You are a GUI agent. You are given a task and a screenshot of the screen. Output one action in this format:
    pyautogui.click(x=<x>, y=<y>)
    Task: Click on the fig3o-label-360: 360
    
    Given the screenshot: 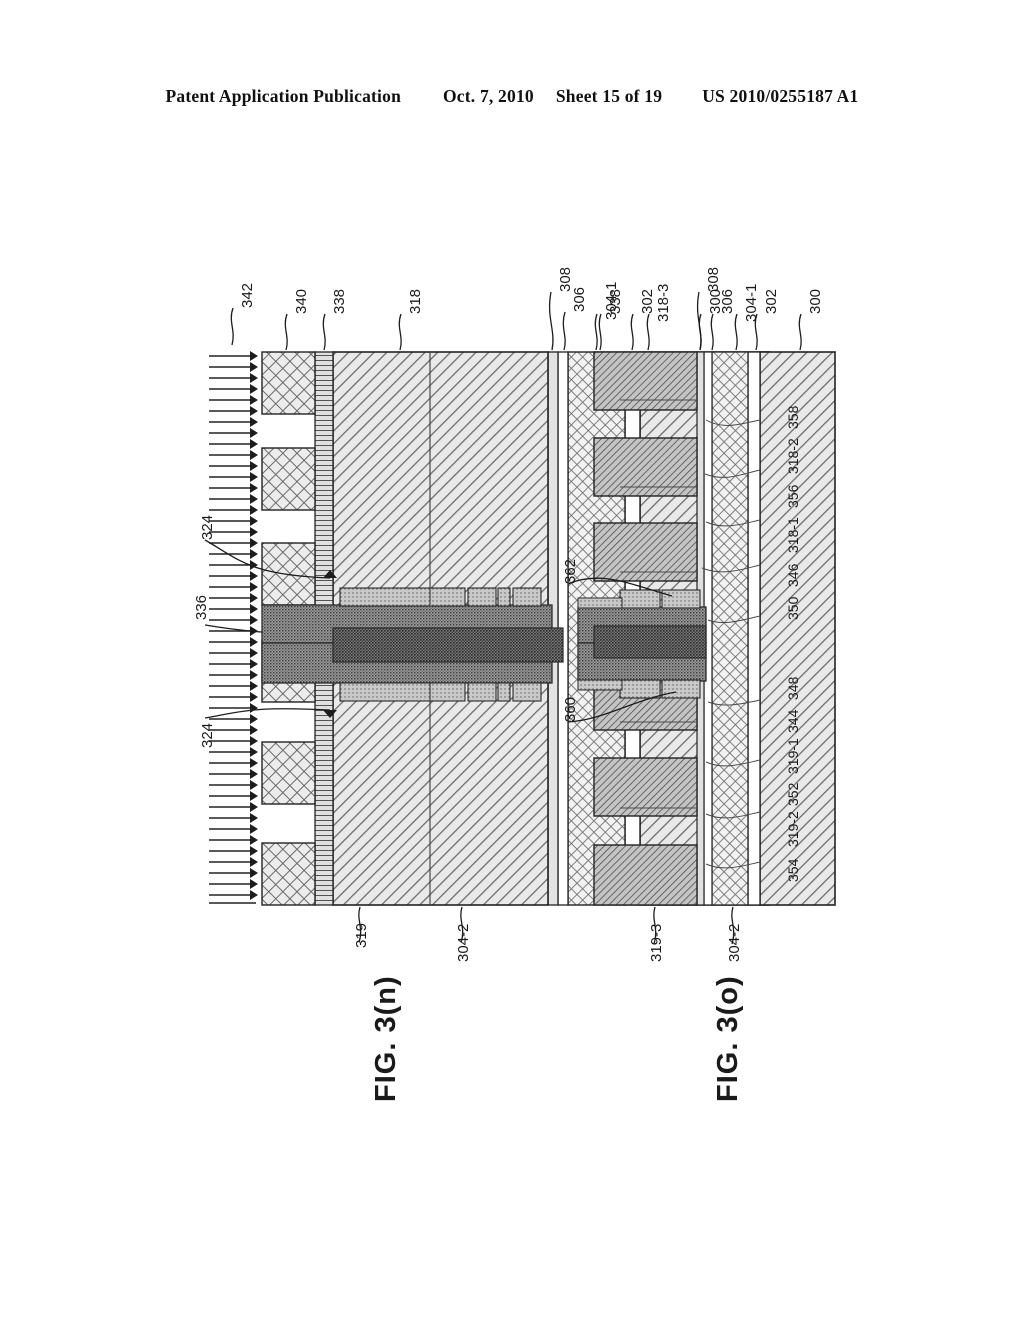 What is the action you would take?
    pyautogui.click(x=570, y=709)
    